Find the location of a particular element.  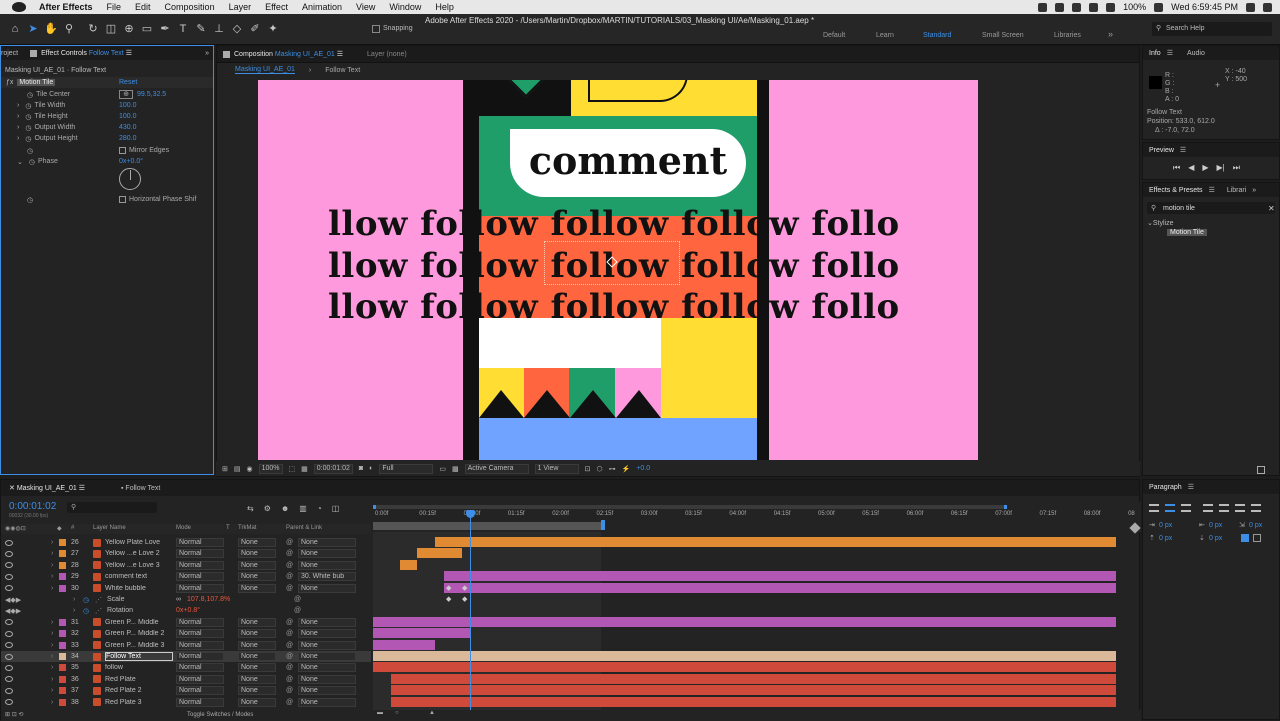

tab-libraries: Librari is located at coordinates (1236, 190).